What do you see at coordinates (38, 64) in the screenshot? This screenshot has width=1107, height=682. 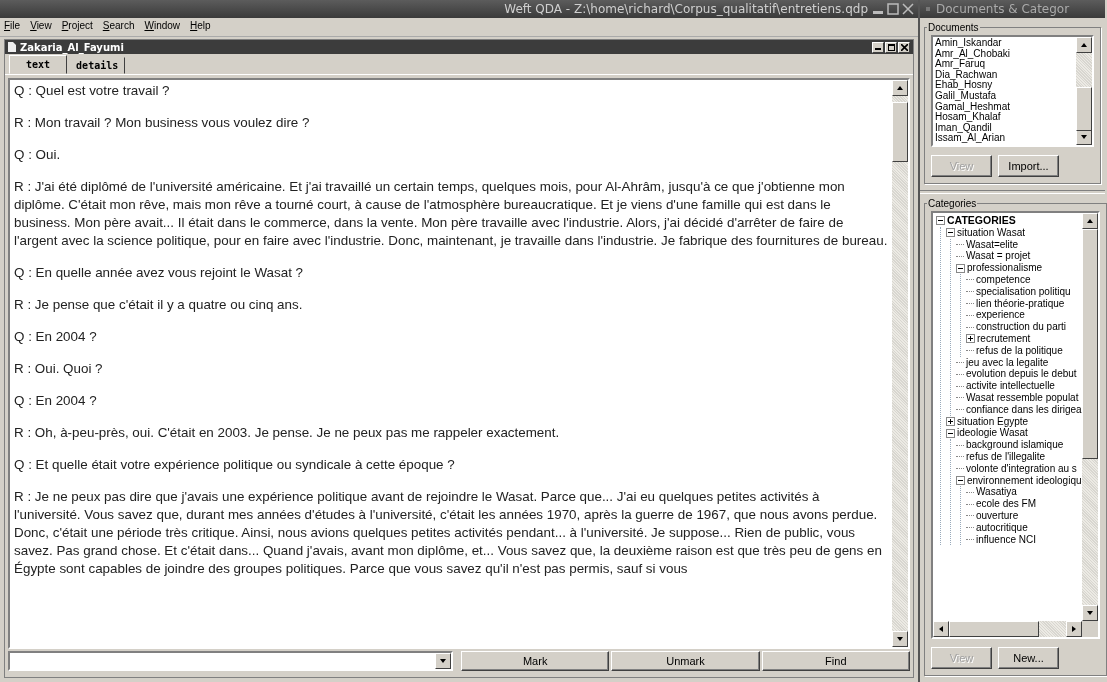 I see `tab: text` at bounding box center [38, 64].